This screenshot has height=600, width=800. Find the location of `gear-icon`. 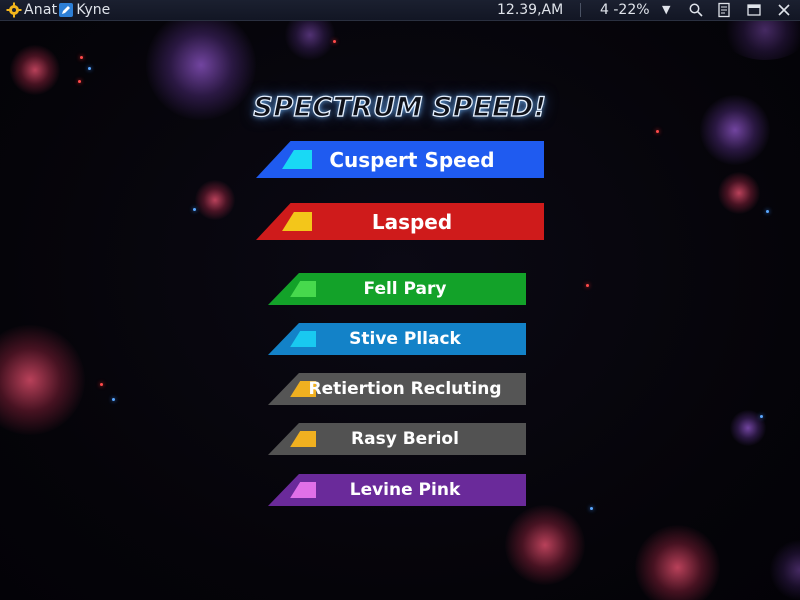

gear-icon is located at coordinates (14, 10).